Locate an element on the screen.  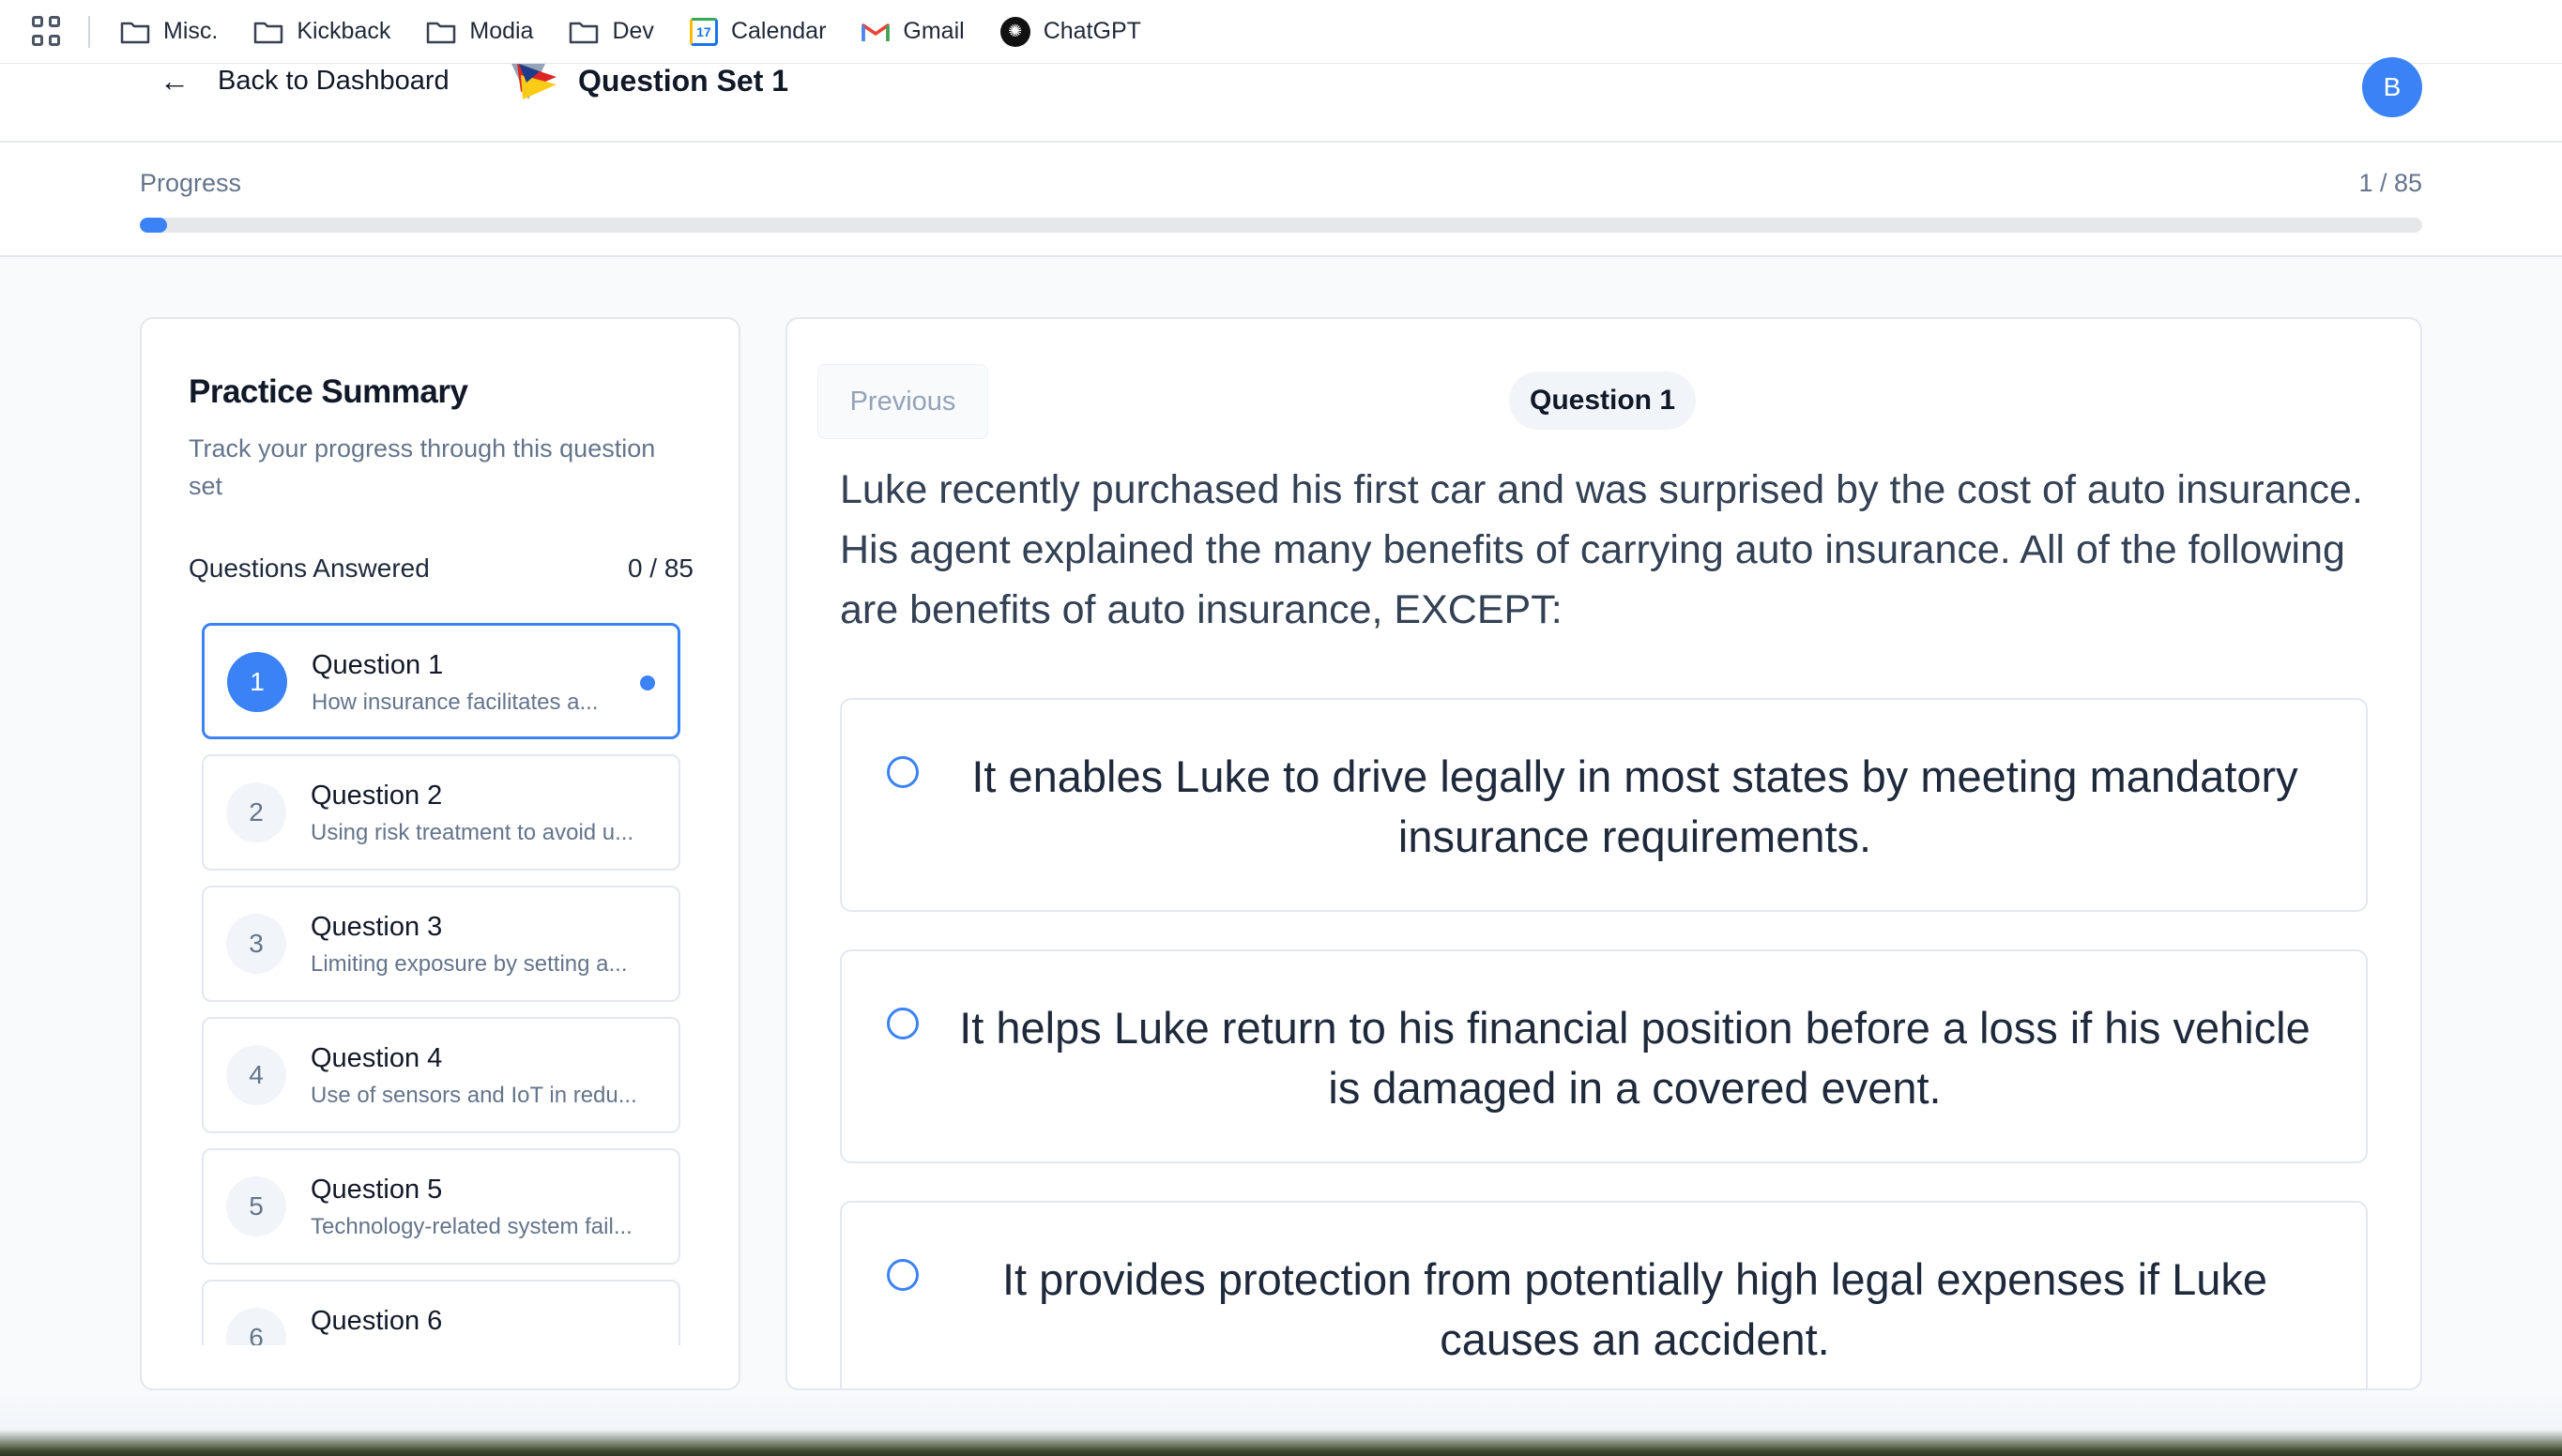
question-set-title: Question Set 1 is located at coordinates (684, 81).